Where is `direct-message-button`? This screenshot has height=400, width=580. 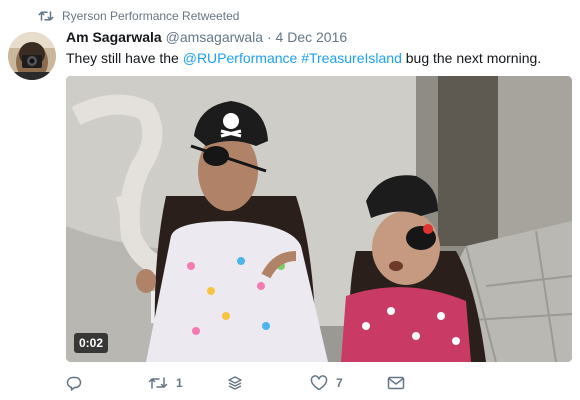 direct-message-button is located at coordinates (396, 383).